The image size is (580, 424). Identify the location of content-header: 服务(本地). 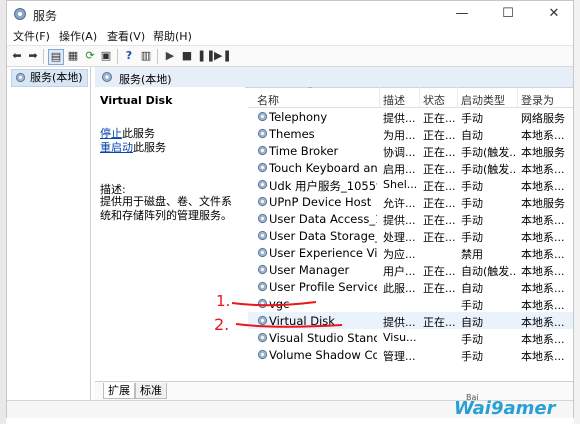
(334, 77).